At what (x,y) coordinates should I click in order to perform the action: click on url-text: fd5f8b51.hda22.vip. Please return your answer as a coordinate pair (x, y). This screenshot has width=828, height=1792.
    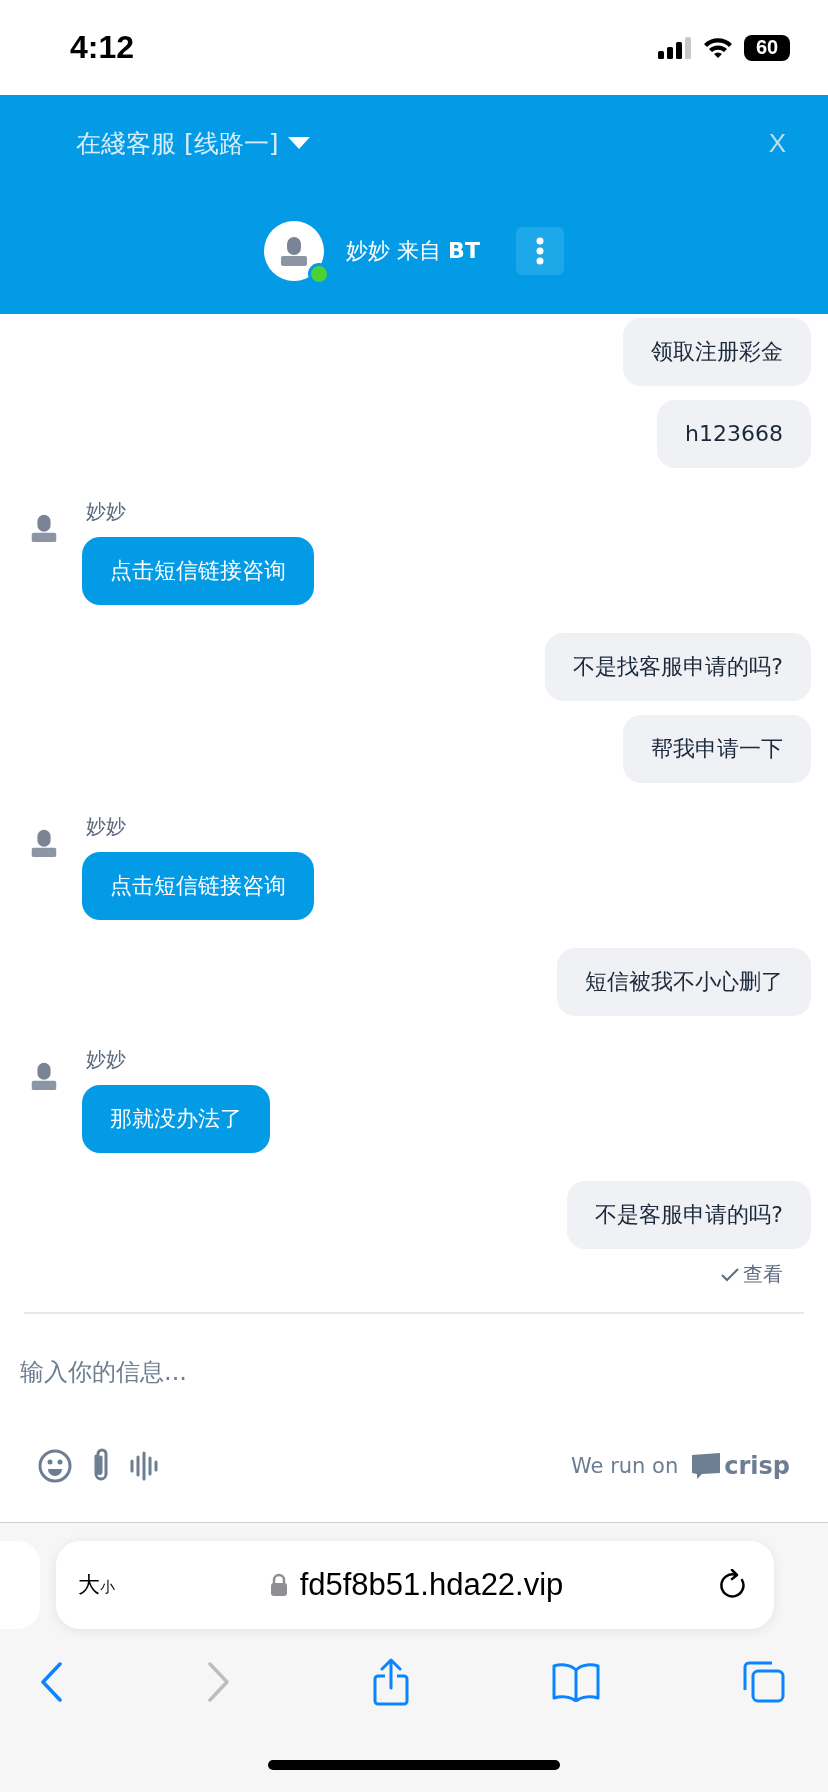
    Looking at the image, I should click on (431, 1585).